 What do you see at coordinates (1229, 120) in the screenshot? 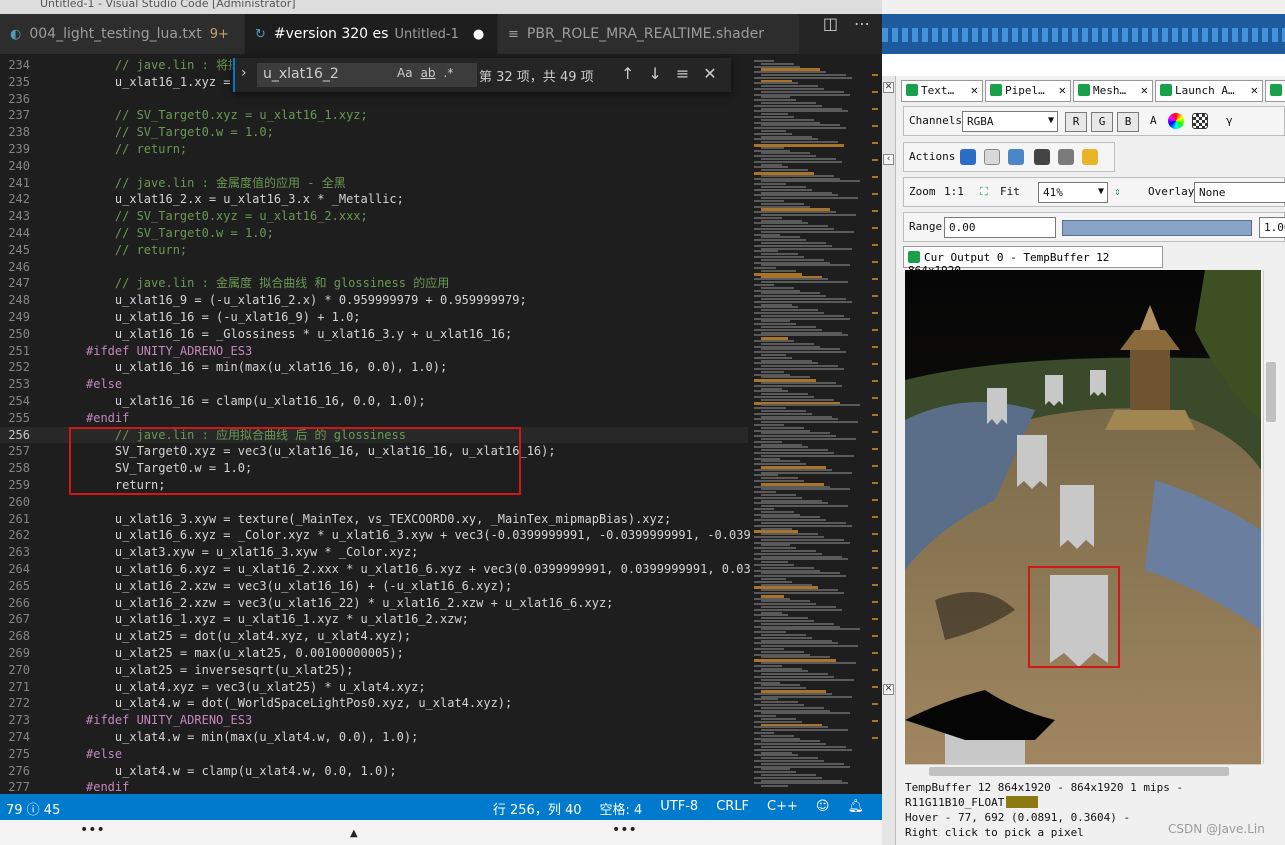
I see `gamma-icon: γ` at bounding box center [1229, 120].